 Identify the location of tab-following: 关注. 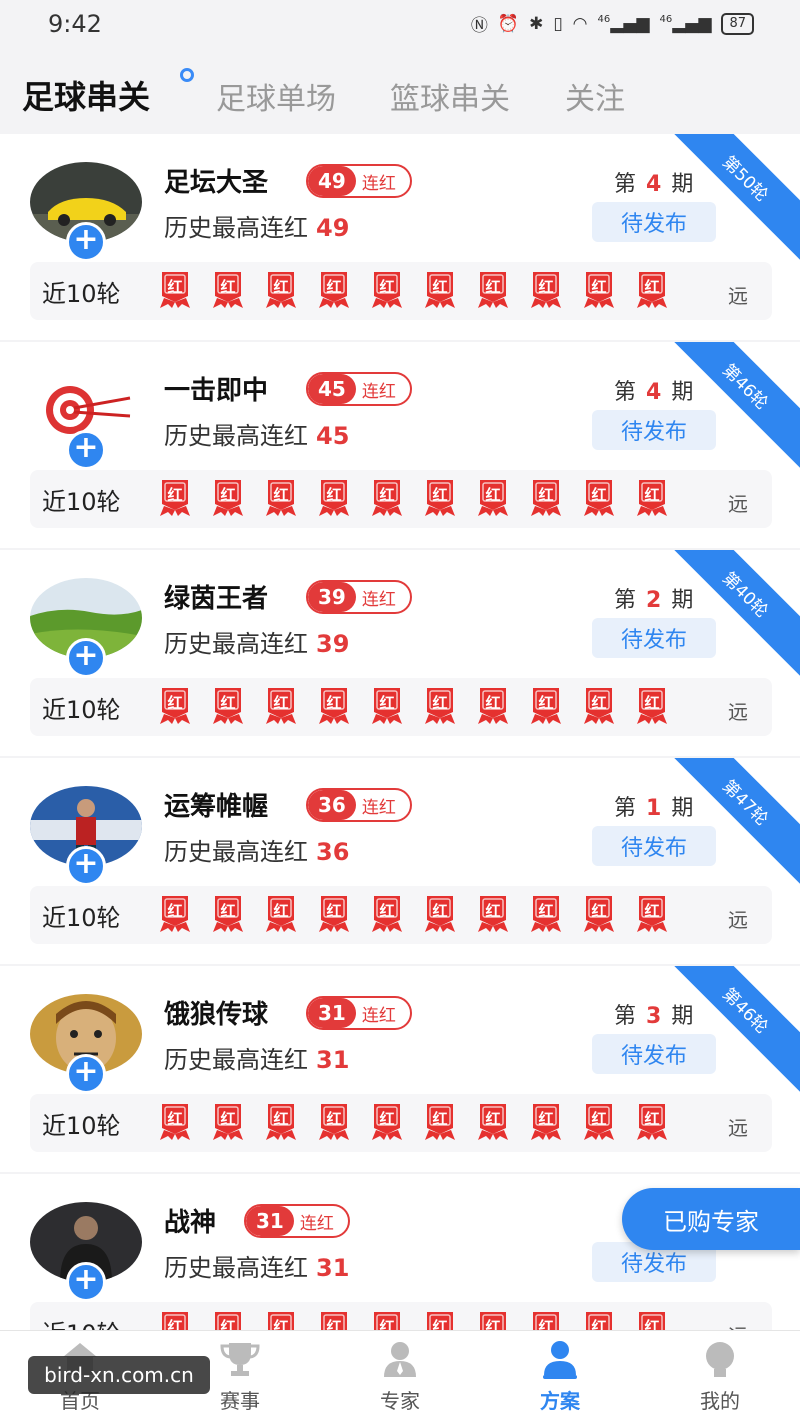
(595, 96).